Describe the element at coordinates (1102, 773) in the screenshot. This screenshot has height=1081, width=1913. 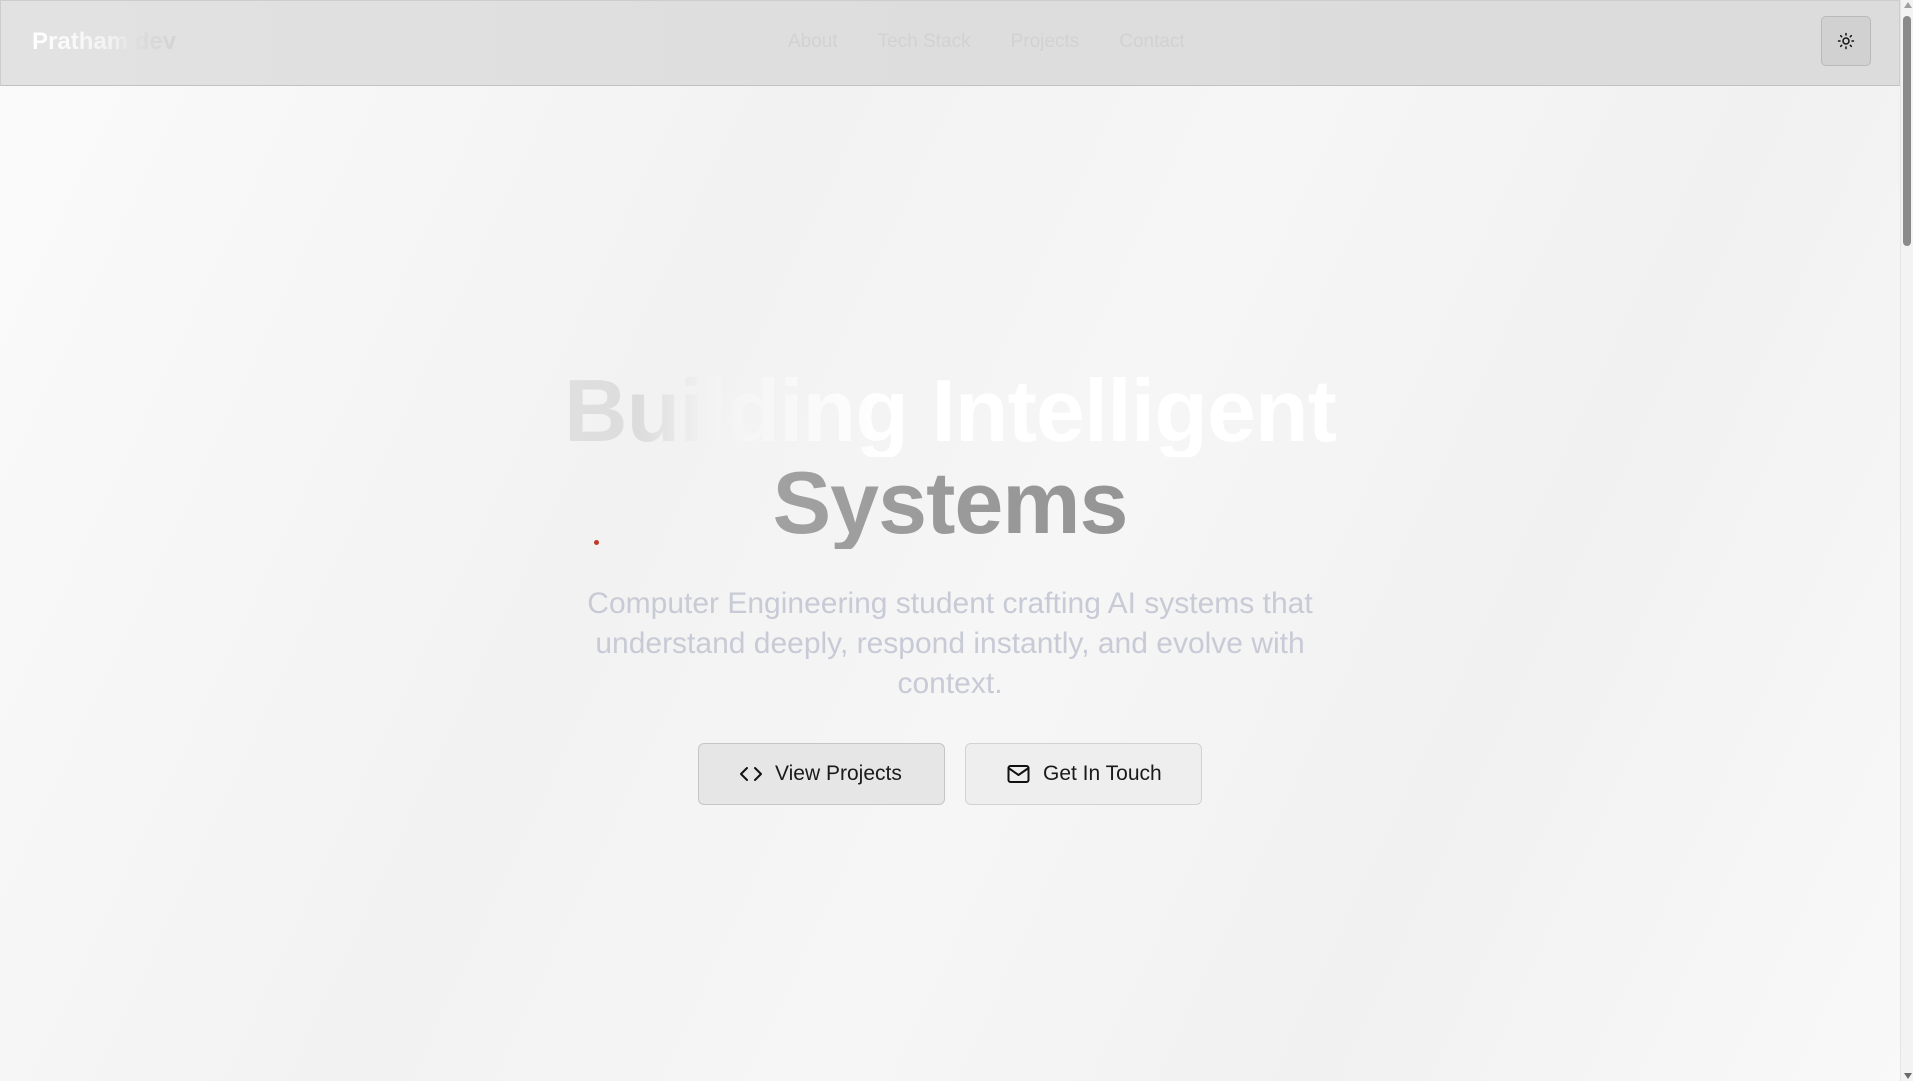
I see `get-in-touch-label: Get In Touch` at that location.